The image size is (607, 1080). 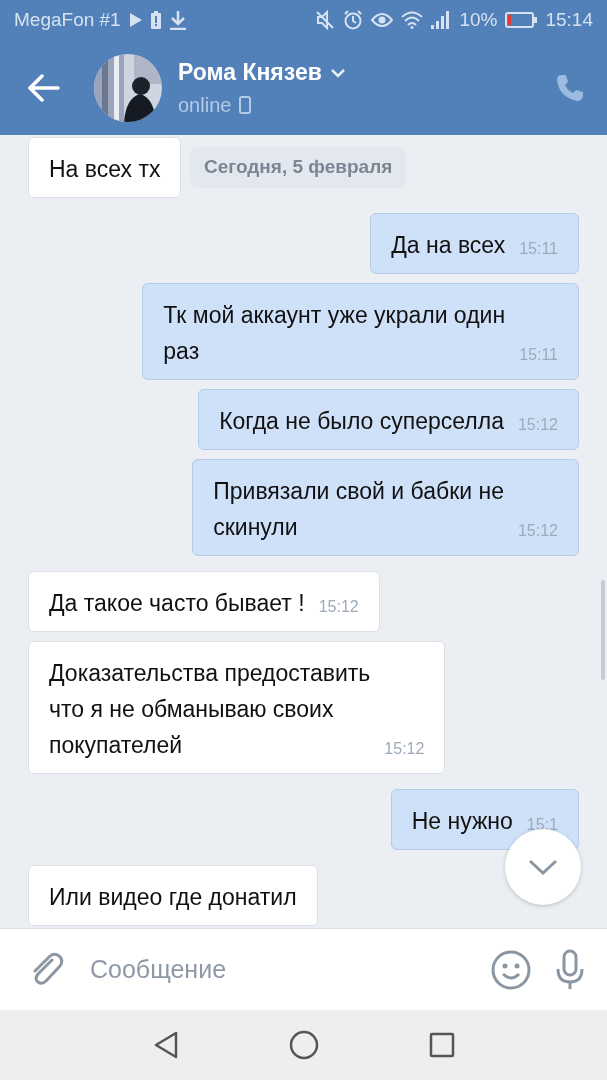 I want to click on download-icon, so click(x=177, y=20).